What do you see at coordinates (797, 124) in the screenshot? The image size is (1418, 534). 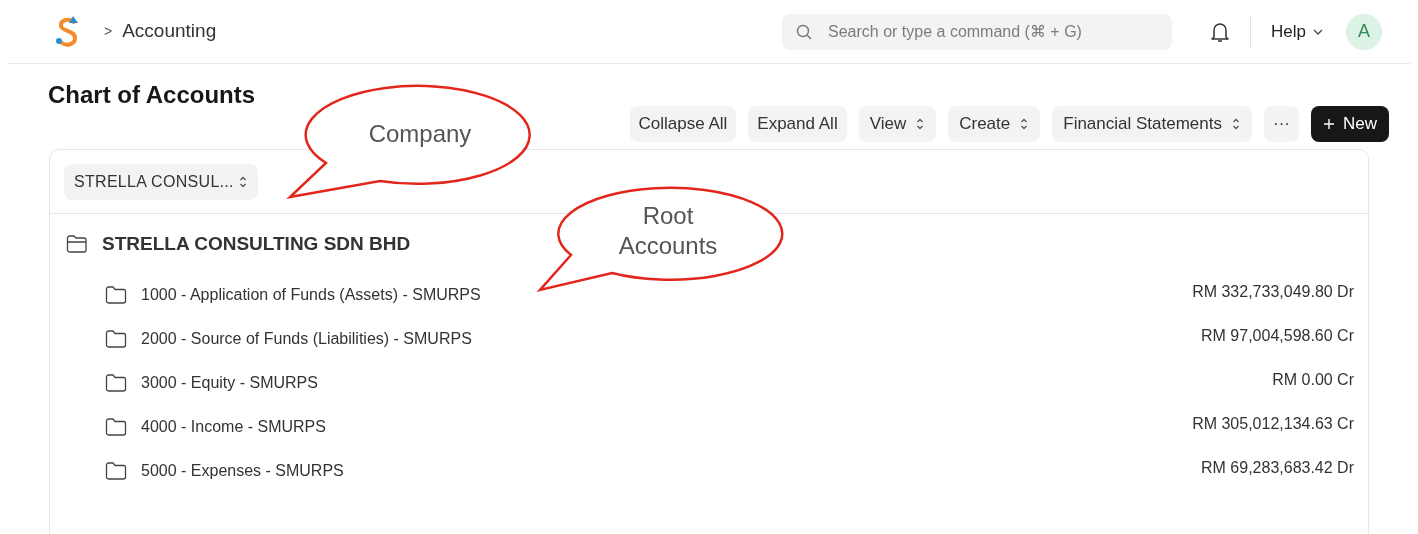 I see `toolbar-button: Expand All` at bounding box center [797, 124].